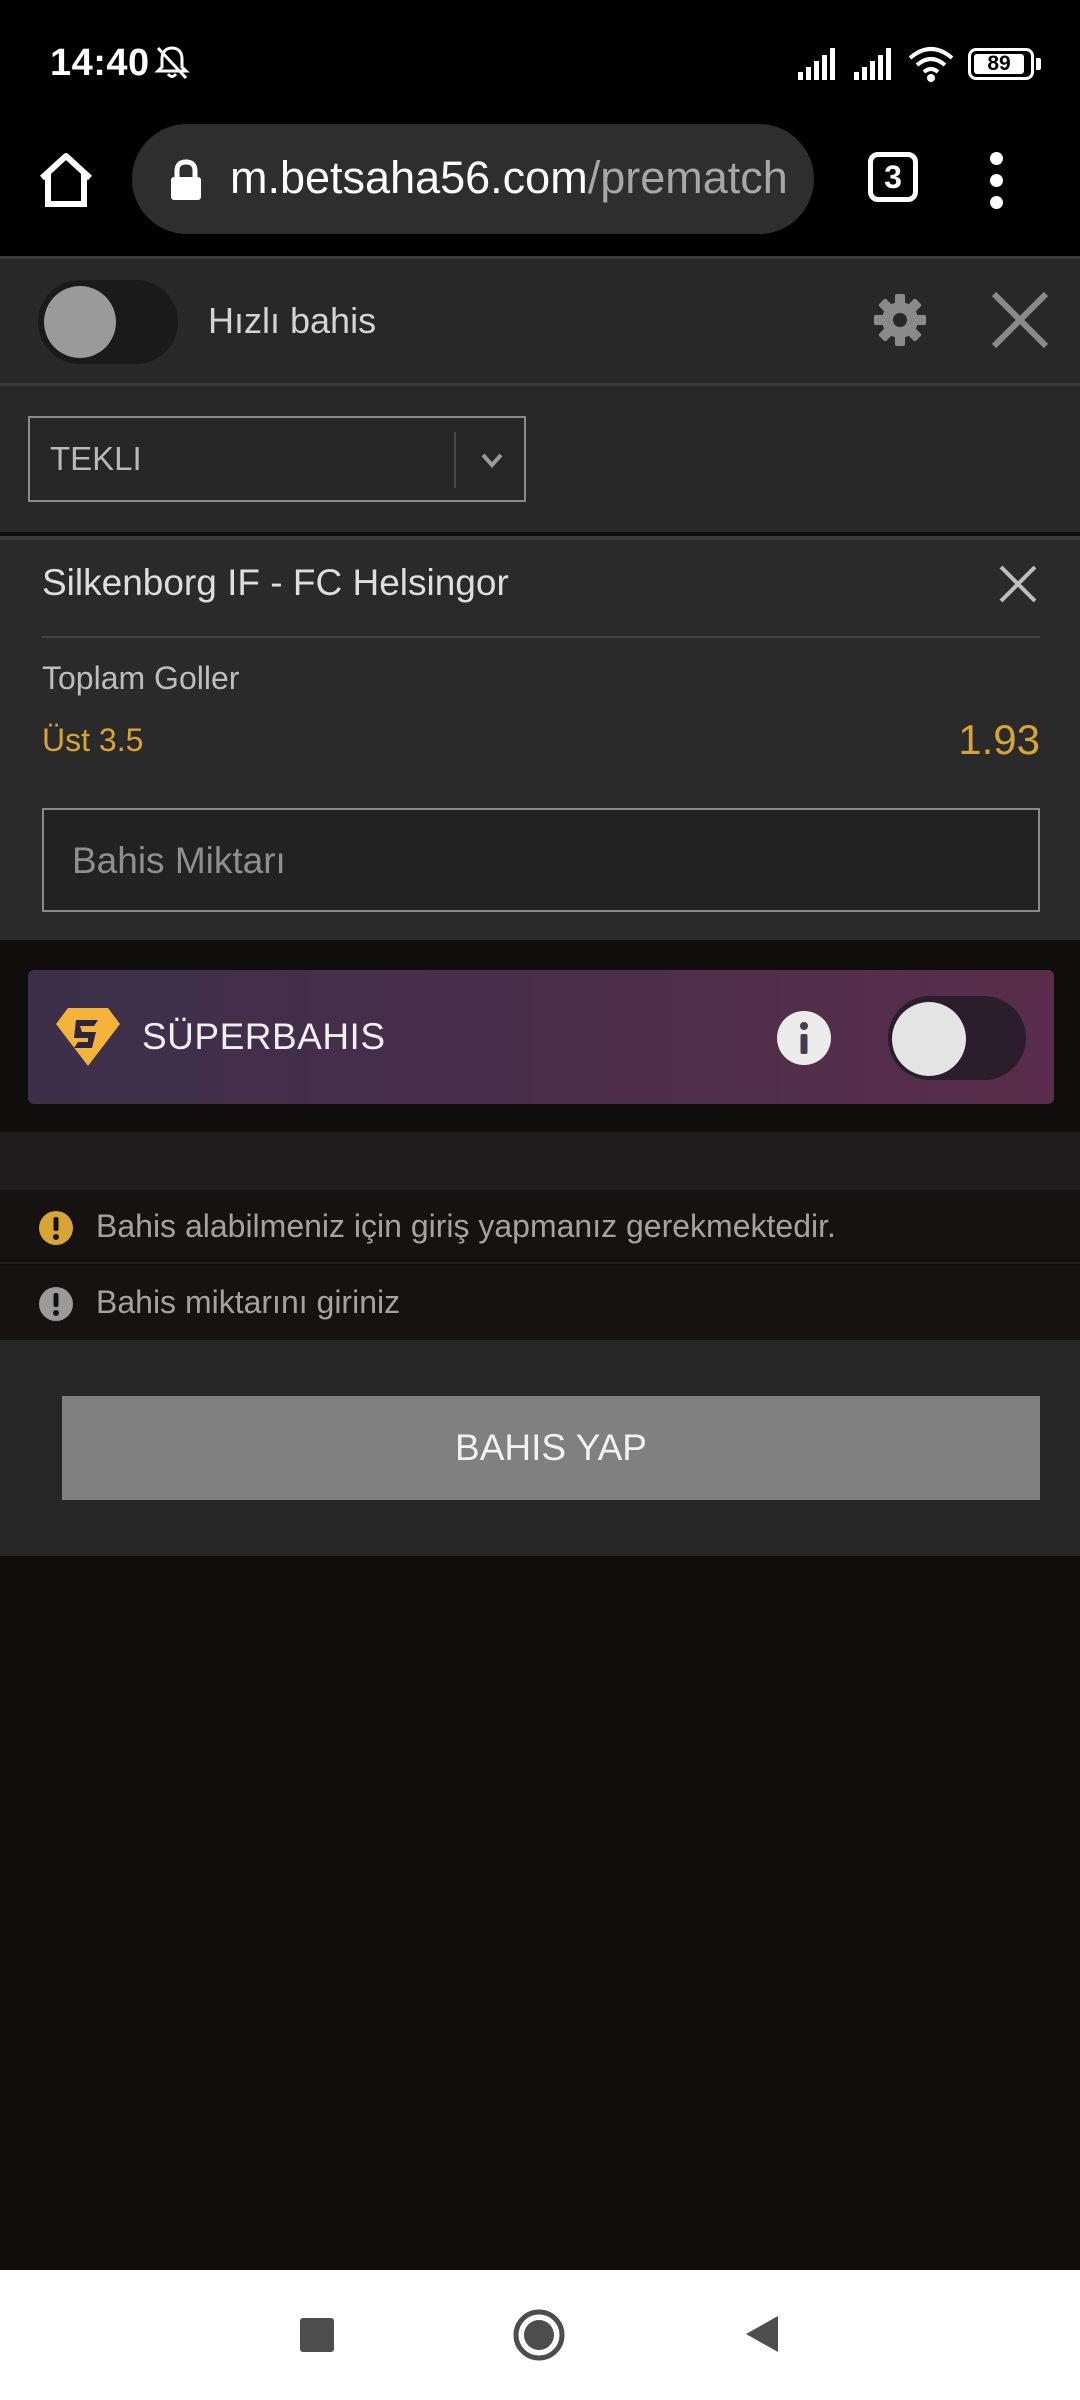 The image size is (1080, 2400). Describe the element at coordinates (66, 180) in the screenshot. I see `home-icon` at that location.